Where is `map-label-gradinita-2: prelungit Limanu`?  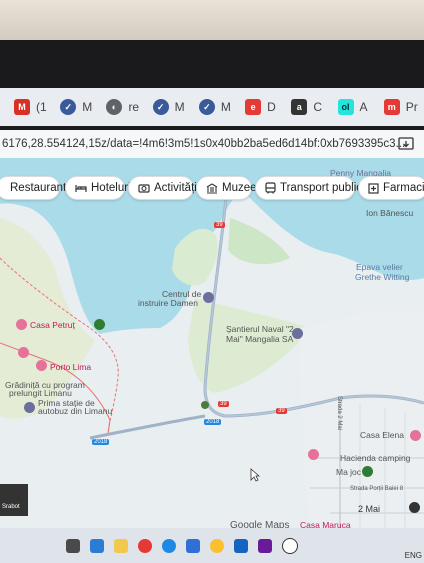 map-label-gradinita-2: prelungit Limanu is located at coordinates (40, 393).